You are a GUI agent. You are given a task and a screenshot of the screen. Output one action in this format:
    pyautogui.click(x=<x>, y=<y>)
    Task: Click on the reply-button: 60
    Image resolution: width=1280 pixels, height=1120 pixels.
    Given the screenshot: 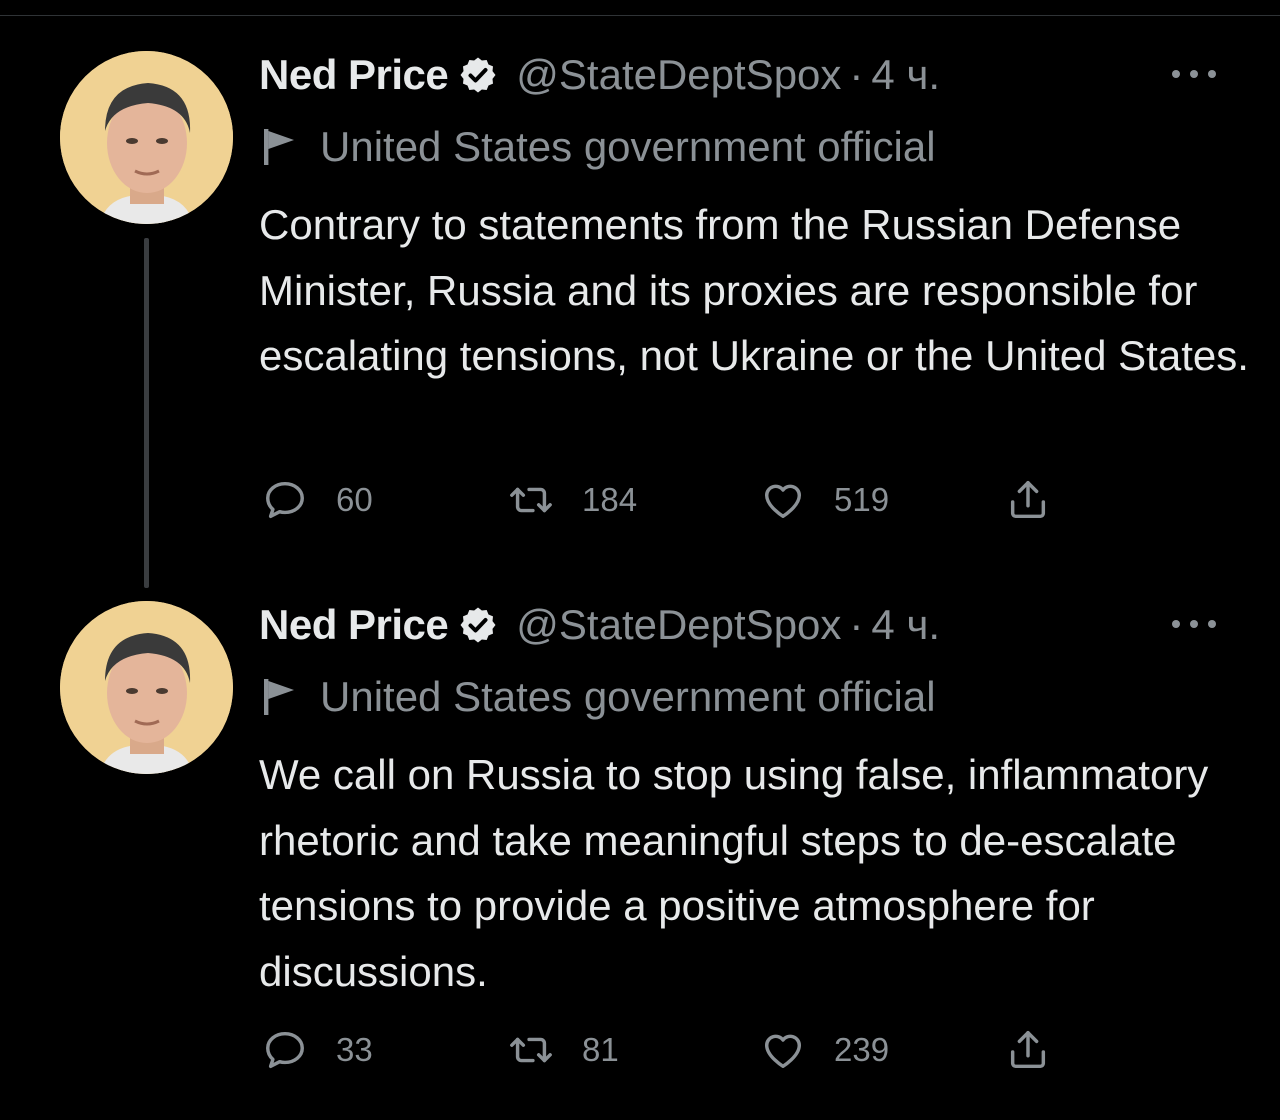 What is the action you would take?
    pyautogui.click(x=317, y=500)
    